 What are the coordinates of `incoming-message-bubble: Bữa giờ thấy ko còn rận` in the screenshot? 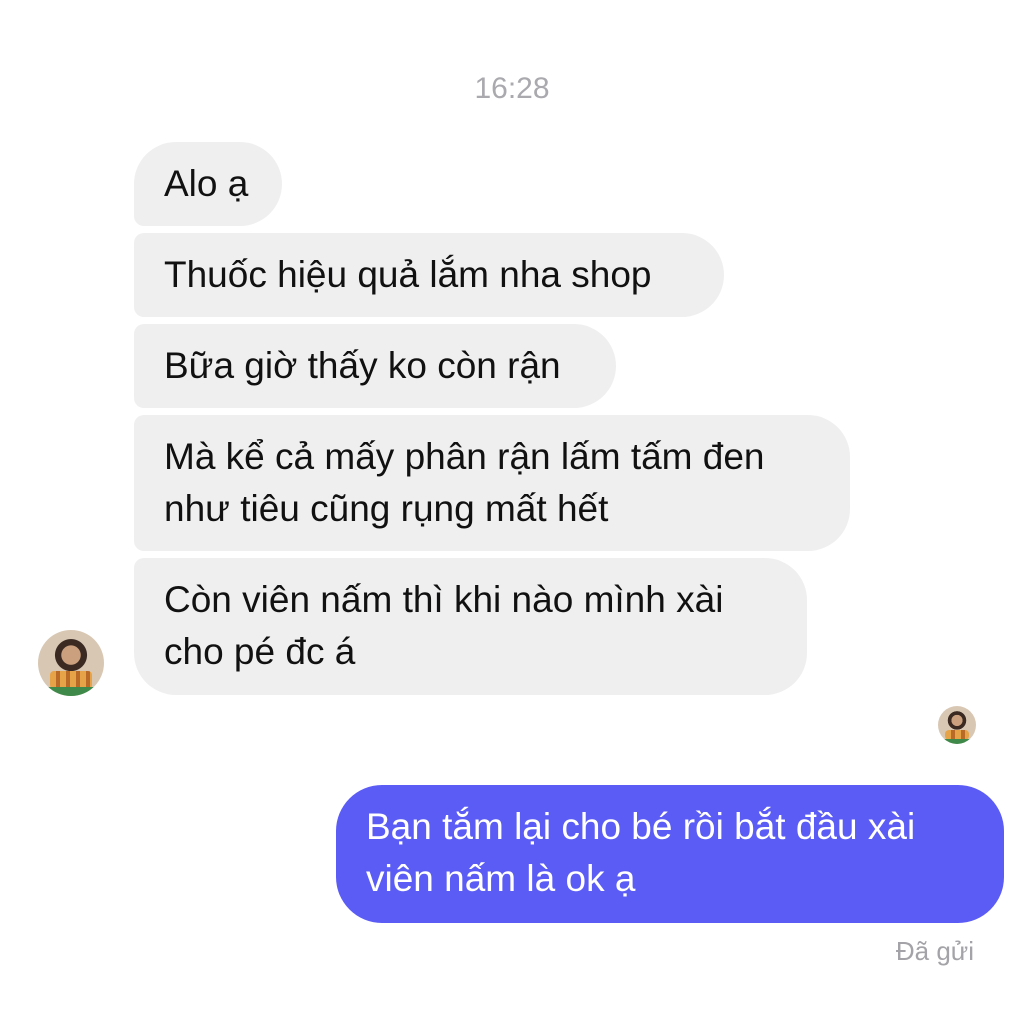 It's located at (375, 366).